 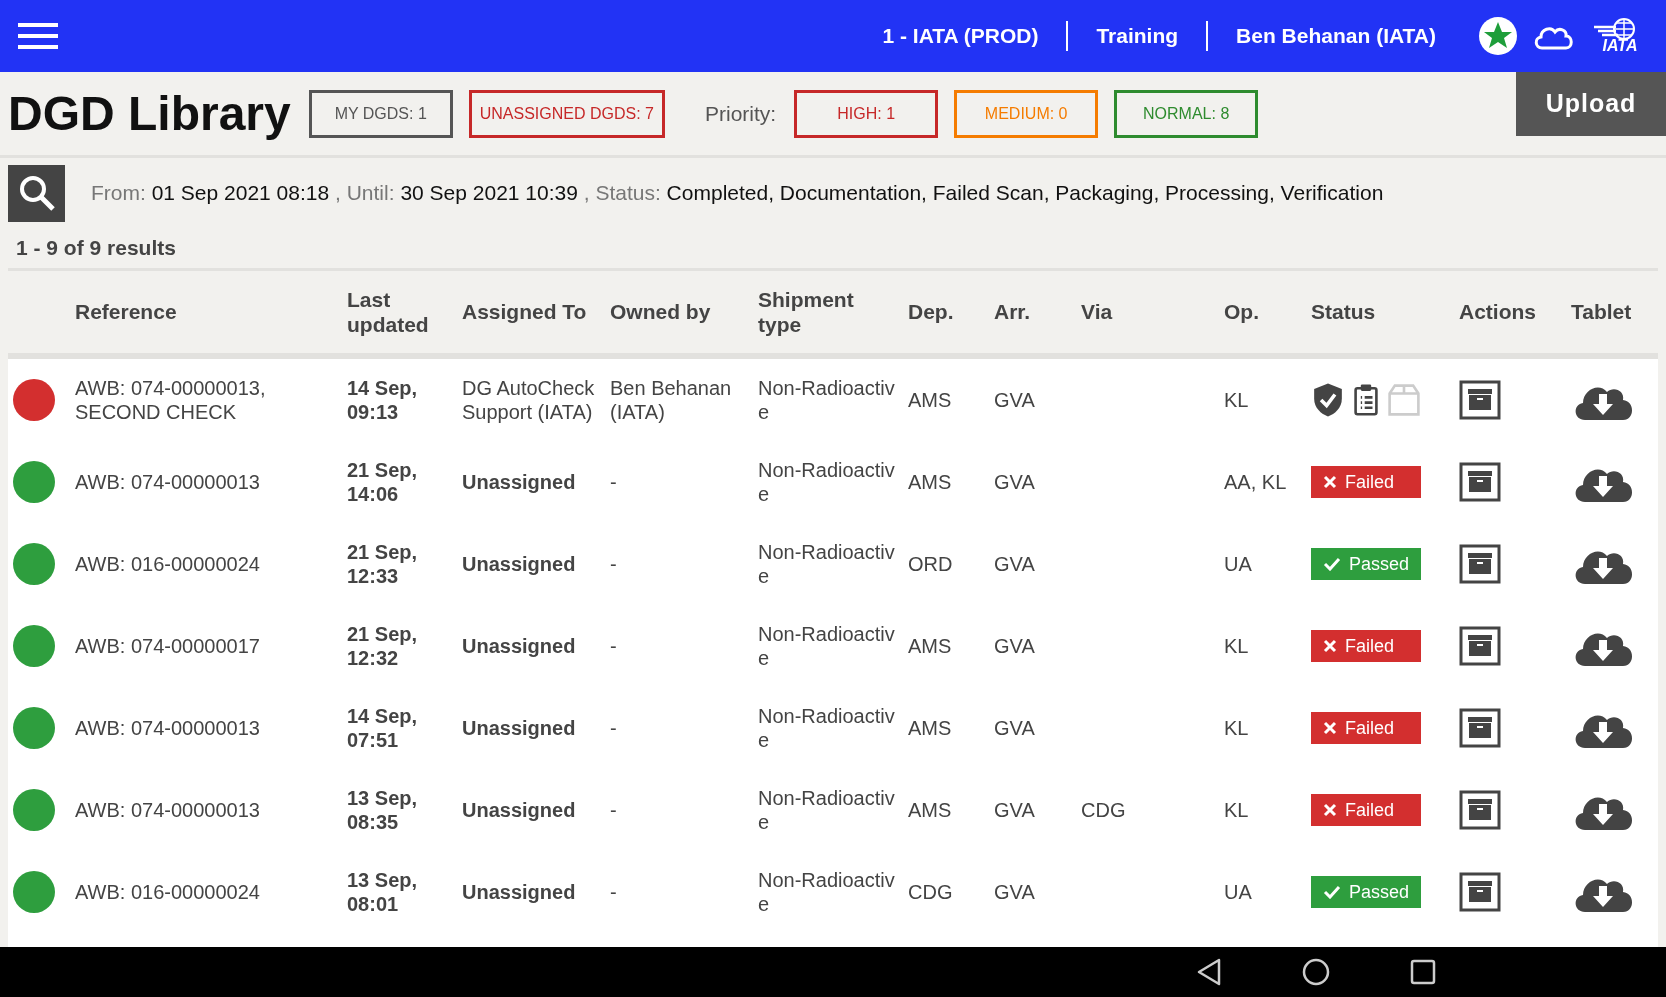 I want to click on date-cell-text: 21 Sep, 12:32, so click(x=383, y=646).